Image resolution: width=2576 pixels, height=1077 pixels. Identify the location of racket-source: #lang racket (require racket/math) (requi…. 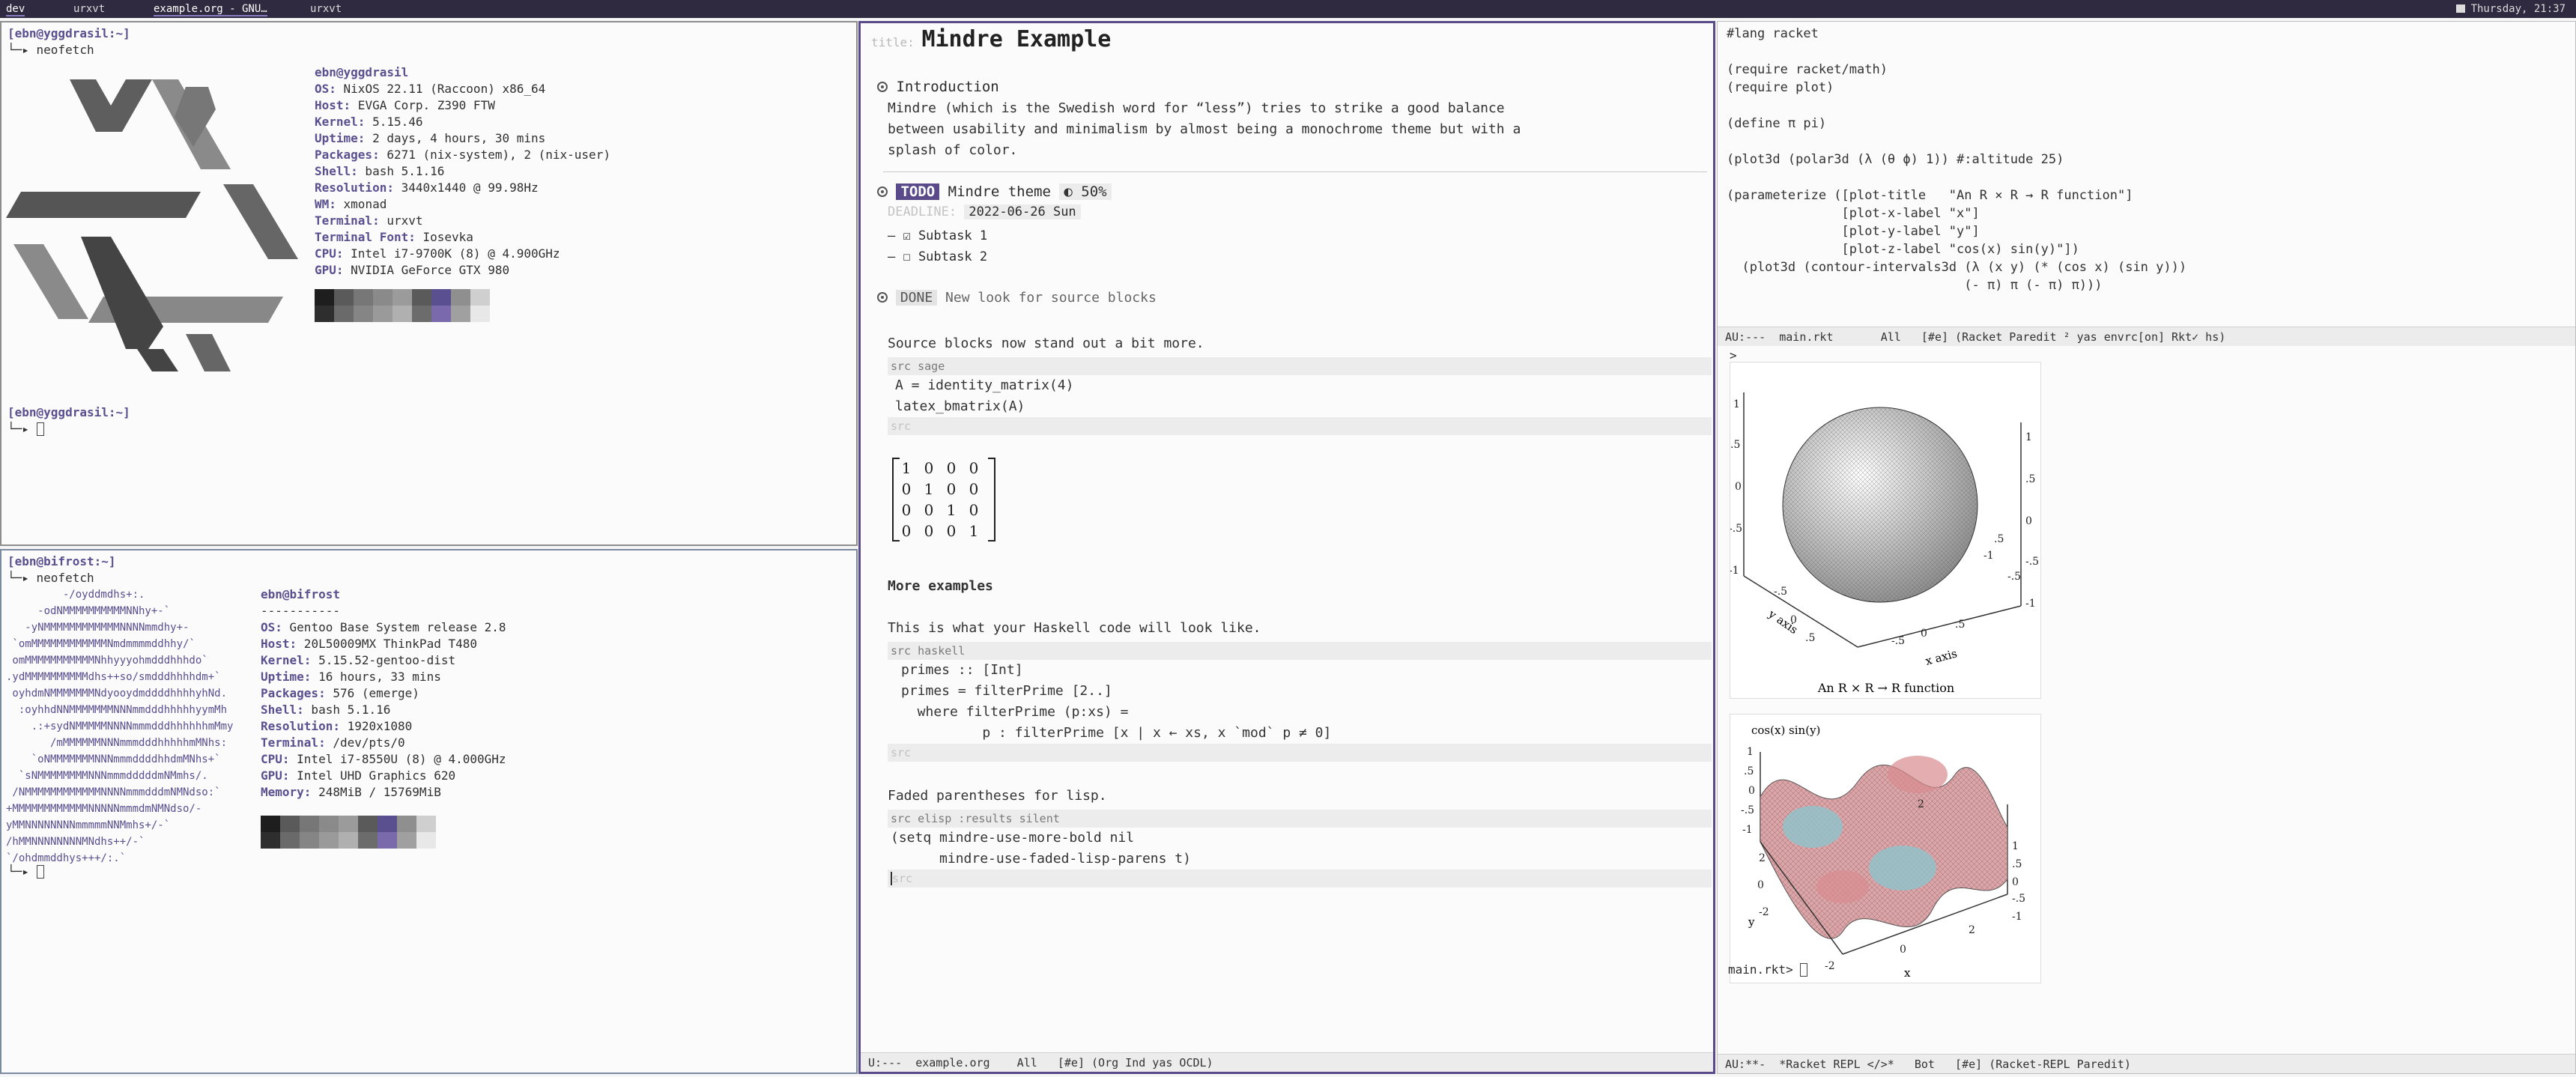
(1957, 159).